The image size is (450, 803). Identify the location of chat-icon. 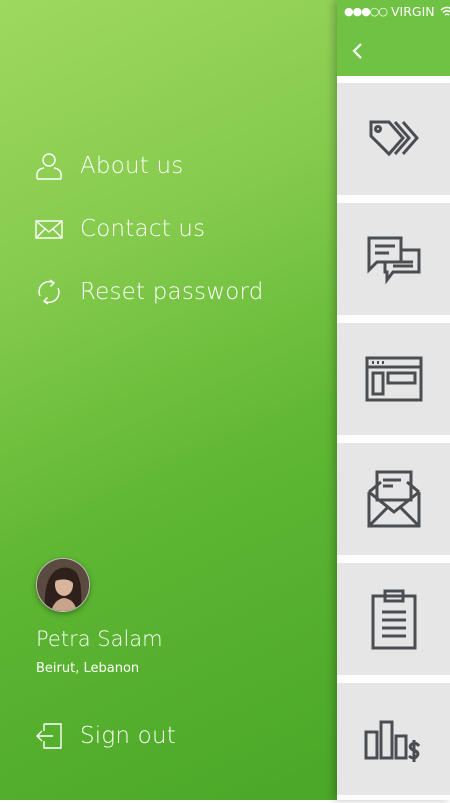
(393, 260).